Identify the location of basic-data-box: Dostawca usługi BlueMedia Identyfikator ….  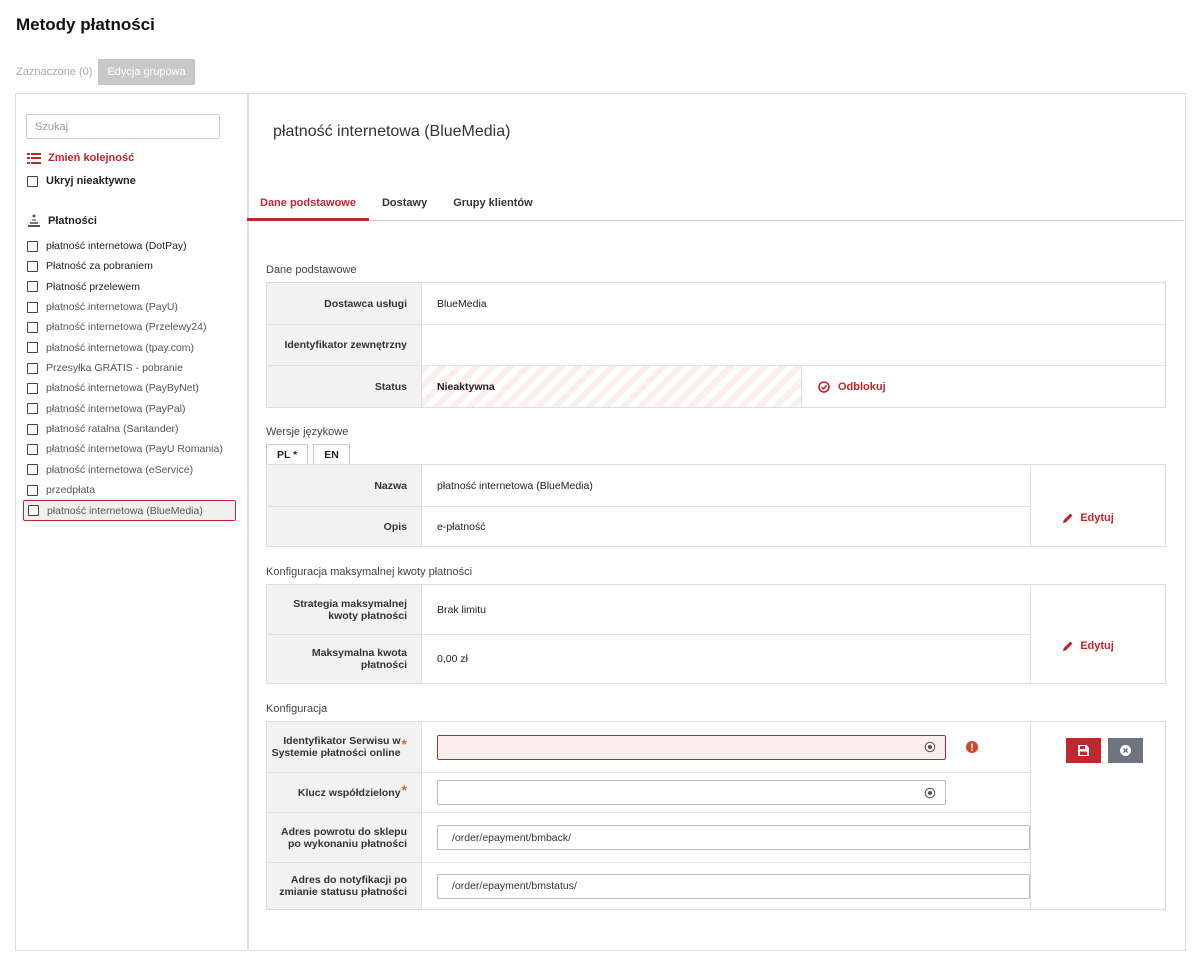
(716, 345).